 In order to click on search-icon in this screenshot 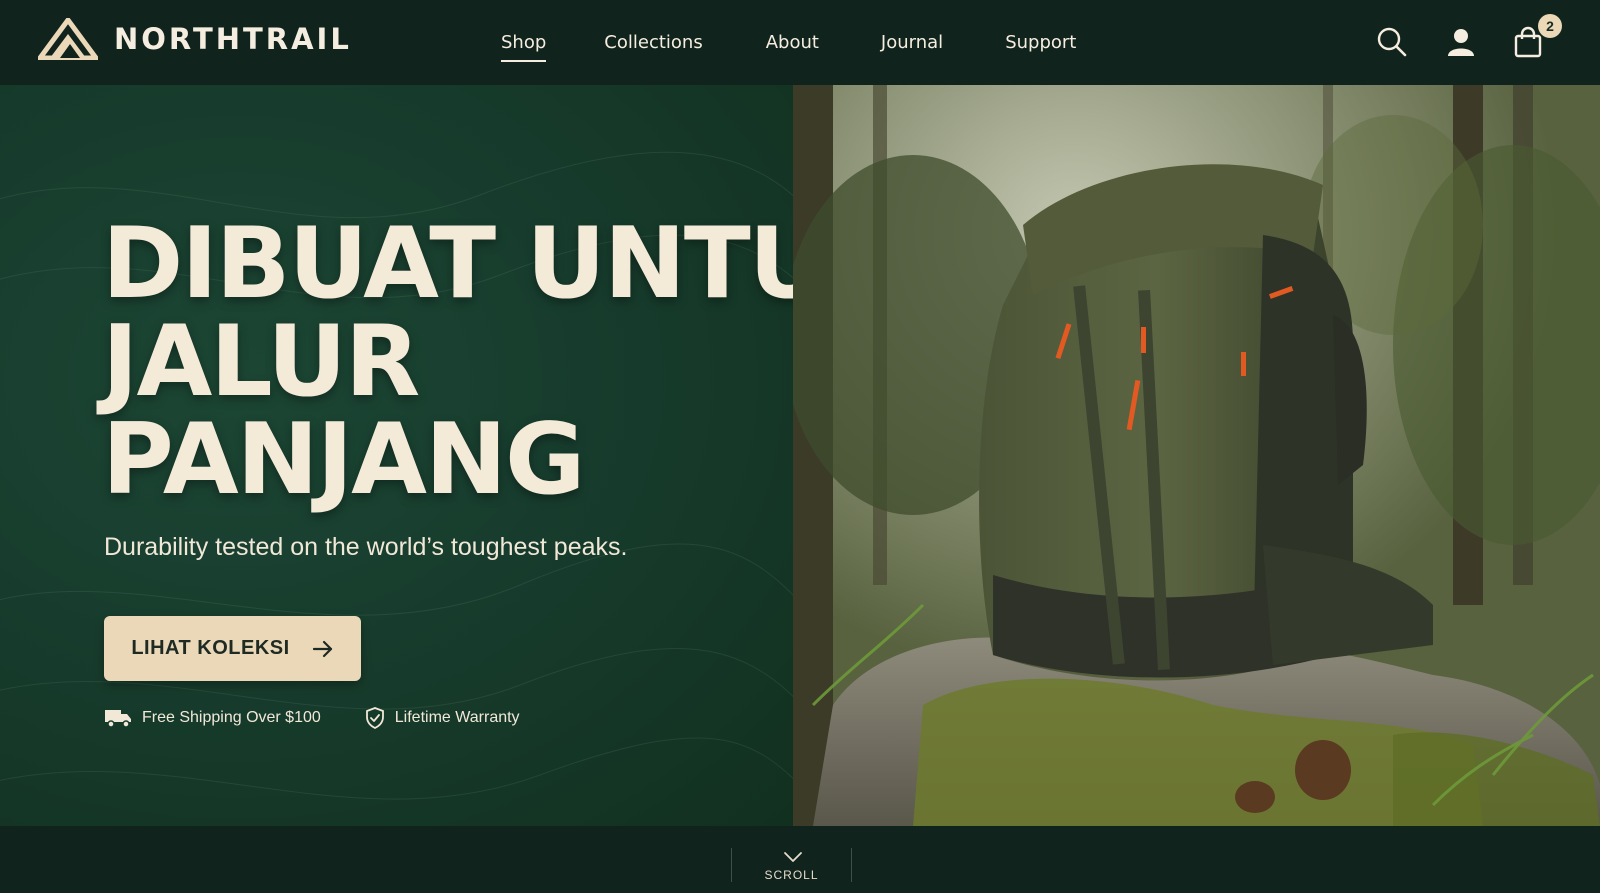, I will do `click(1392, 42)`.